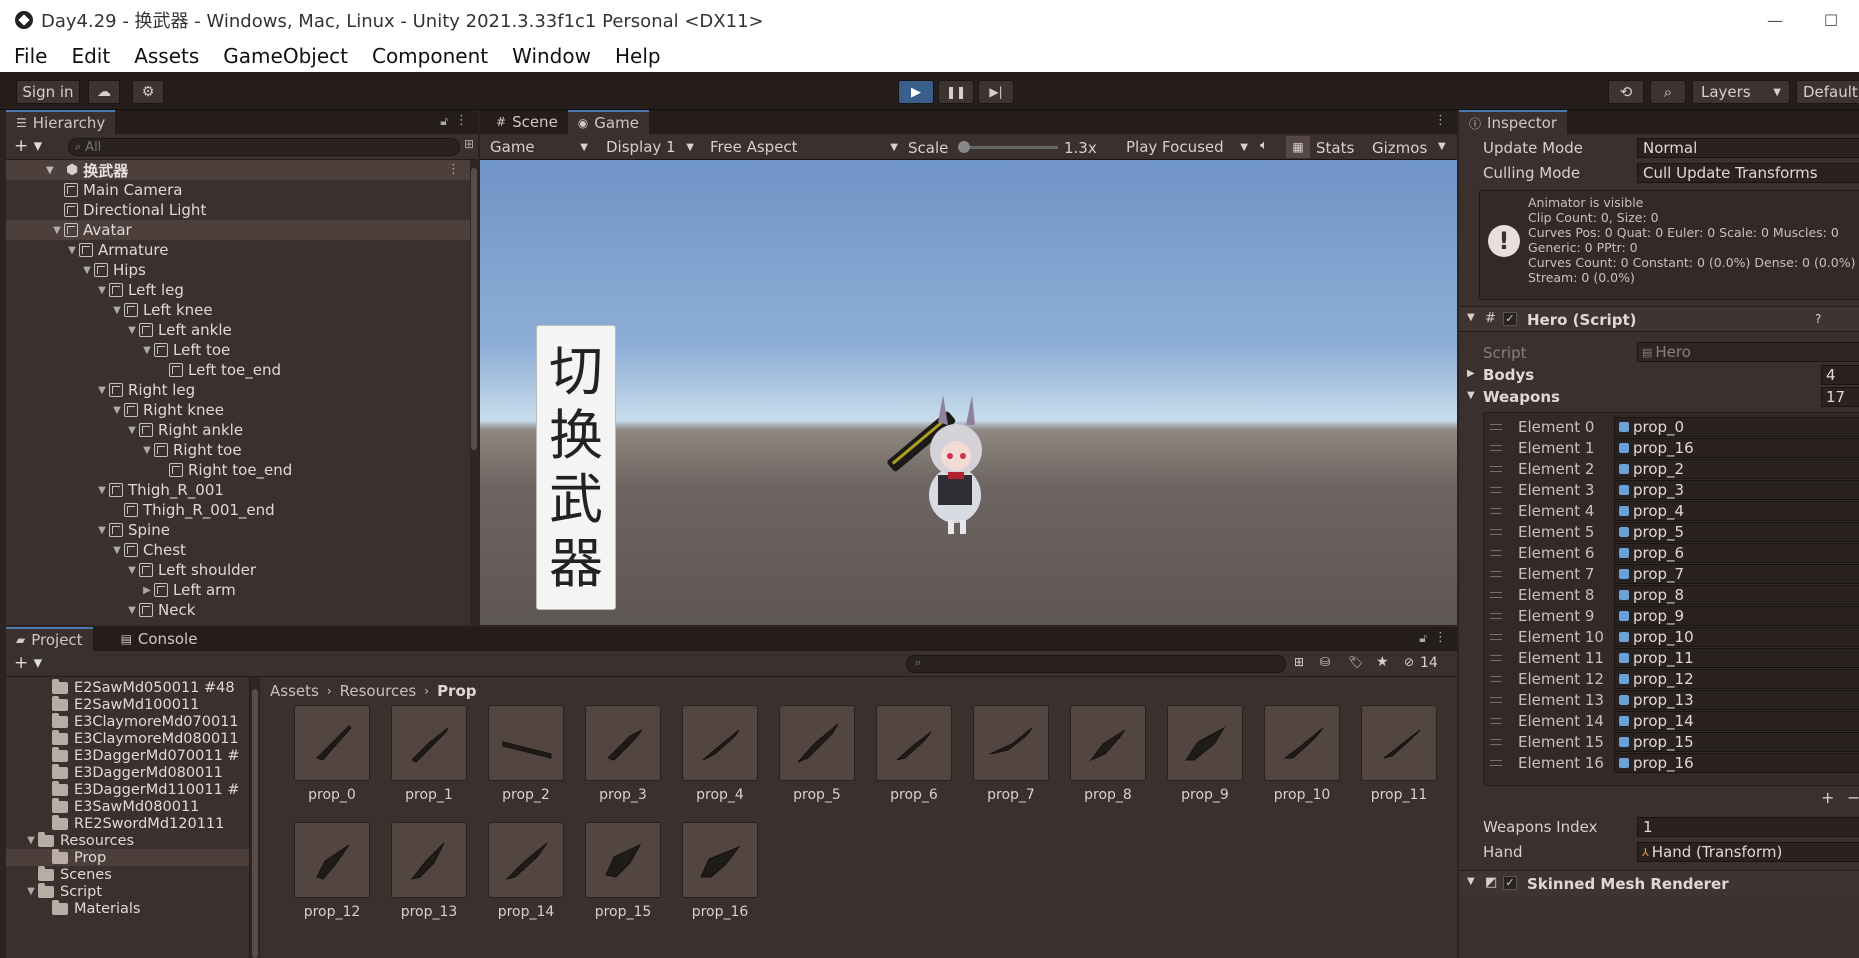 The image size is (1859, 958). I want to click on star-icon: ★, so click(1382, 662).